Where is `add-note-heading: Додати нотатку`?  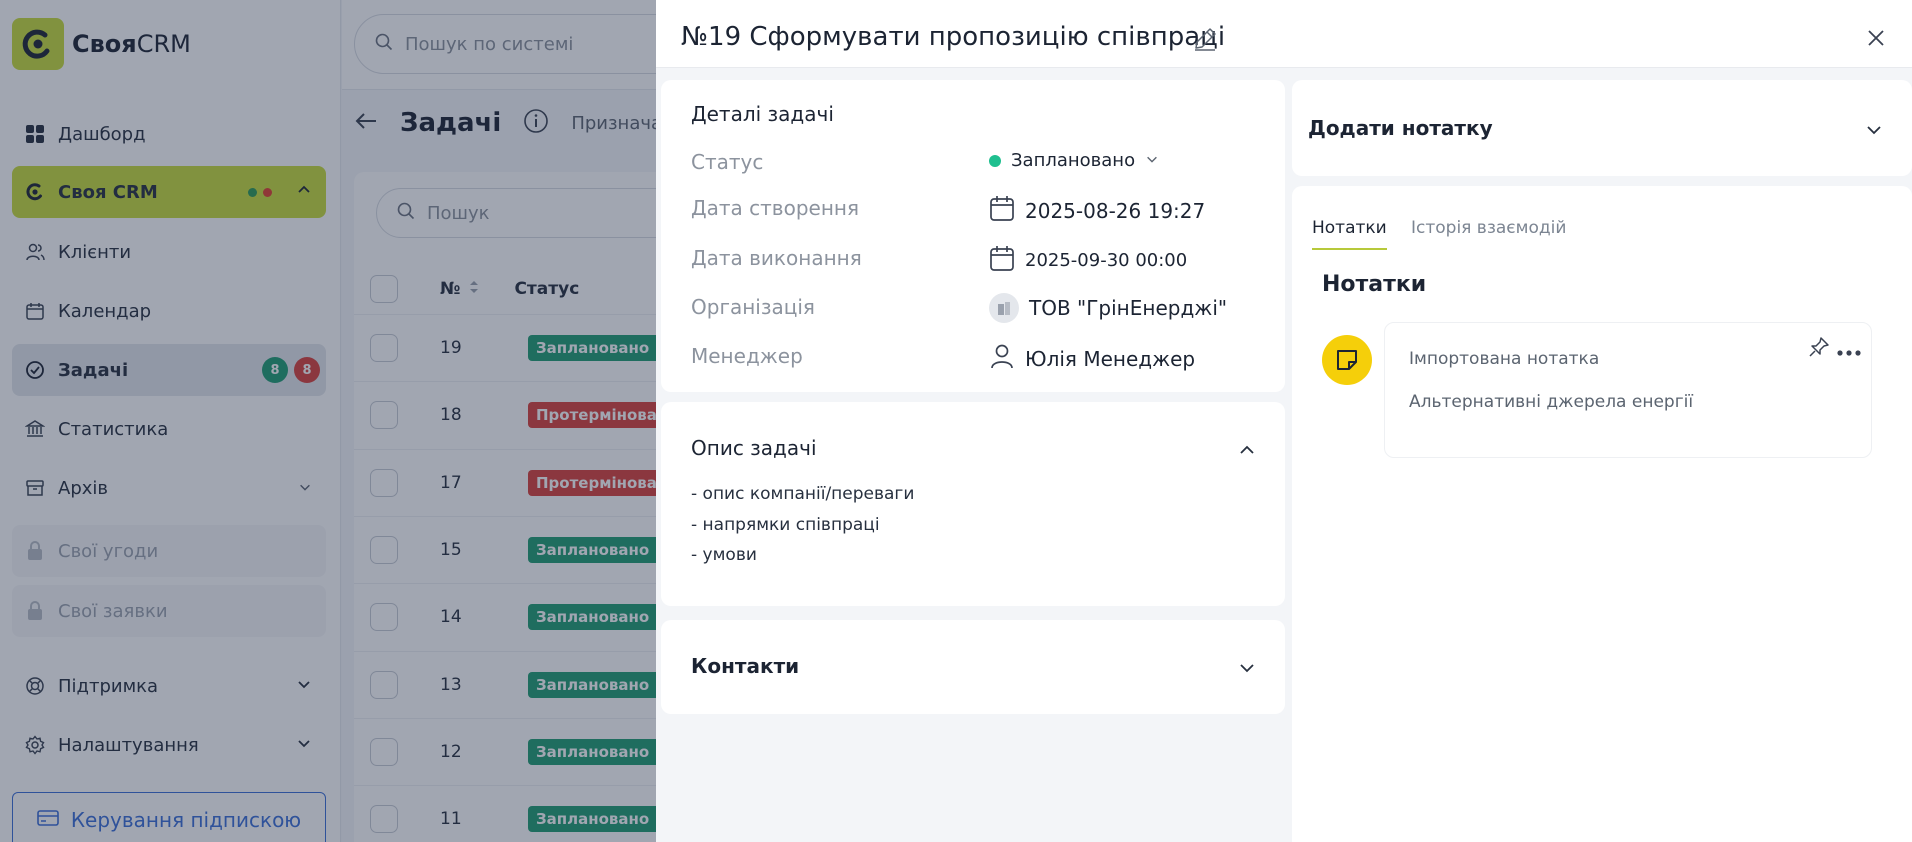
add-note-heading: Додати нотатку is located at coordinates (1400, 128).